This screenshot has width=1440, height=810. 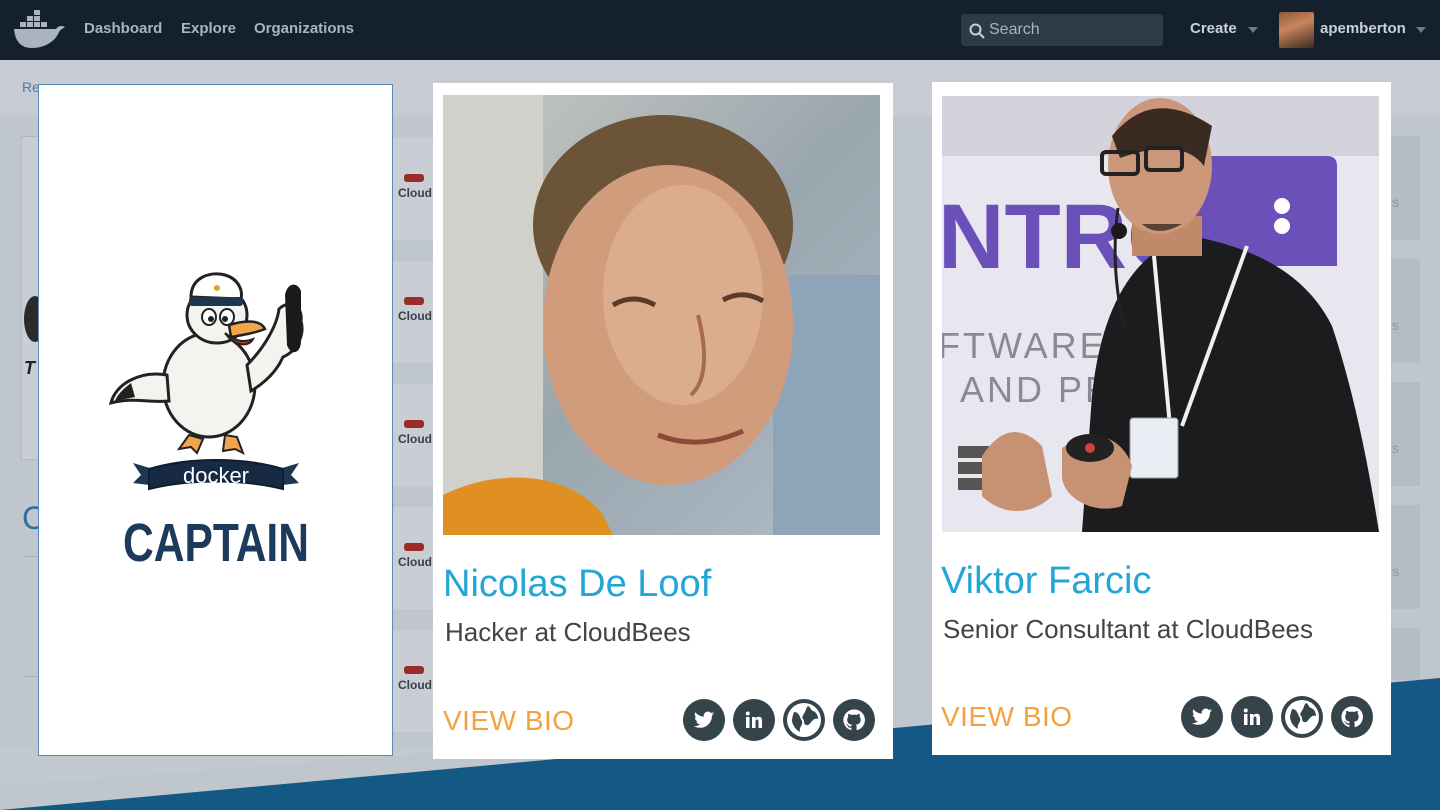 I want to click on captain-badge-top-text: docker, so click(x=216, y=475).